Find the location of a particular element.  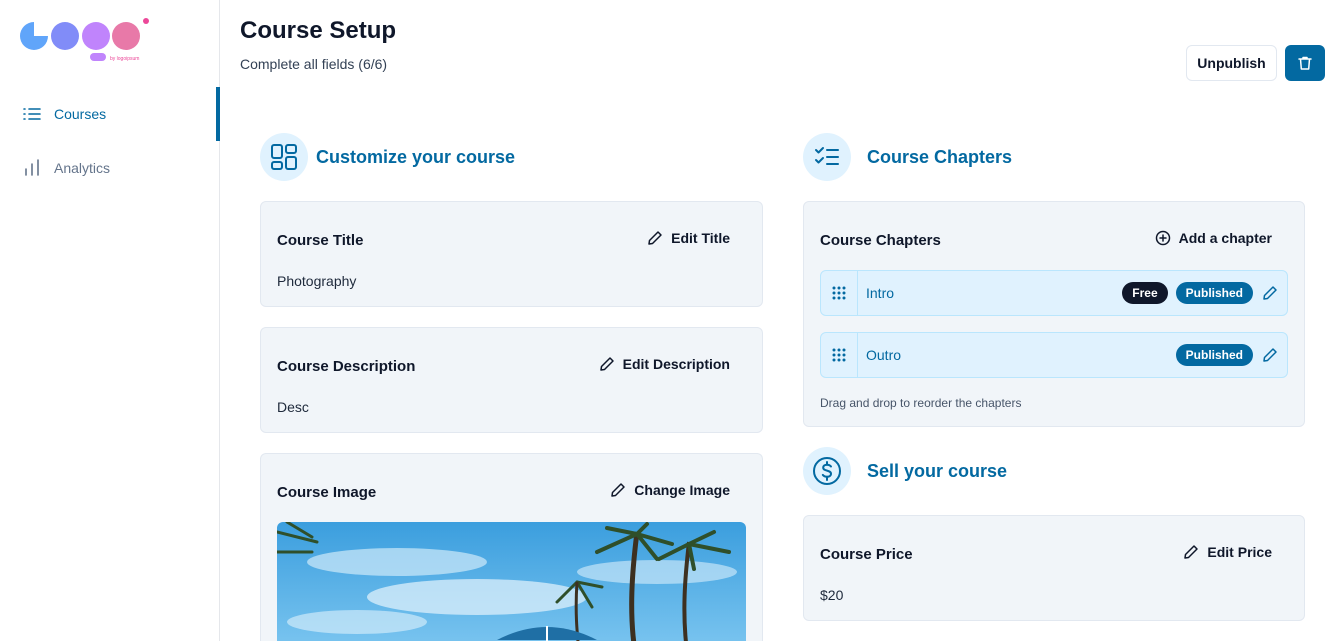

edit-title-label: Edit Title is located at coordinates (700, 238).